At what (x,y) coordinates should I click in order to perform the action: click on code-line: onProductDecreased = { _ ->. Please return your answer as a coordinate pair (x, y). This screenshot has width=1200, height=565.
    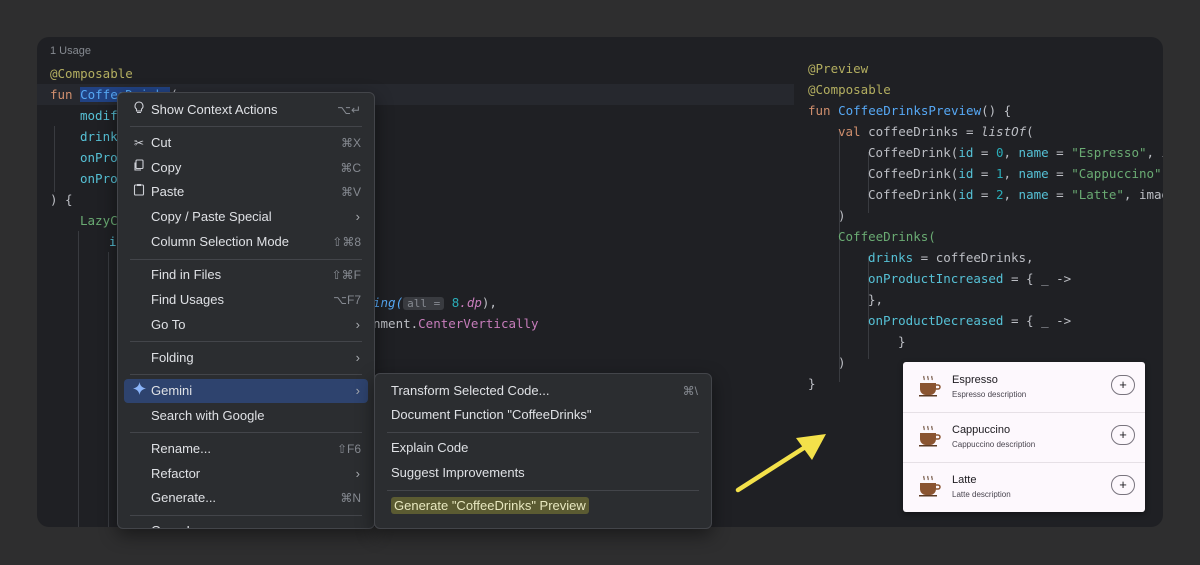
    Looking at the image, I should click on (970, 320).